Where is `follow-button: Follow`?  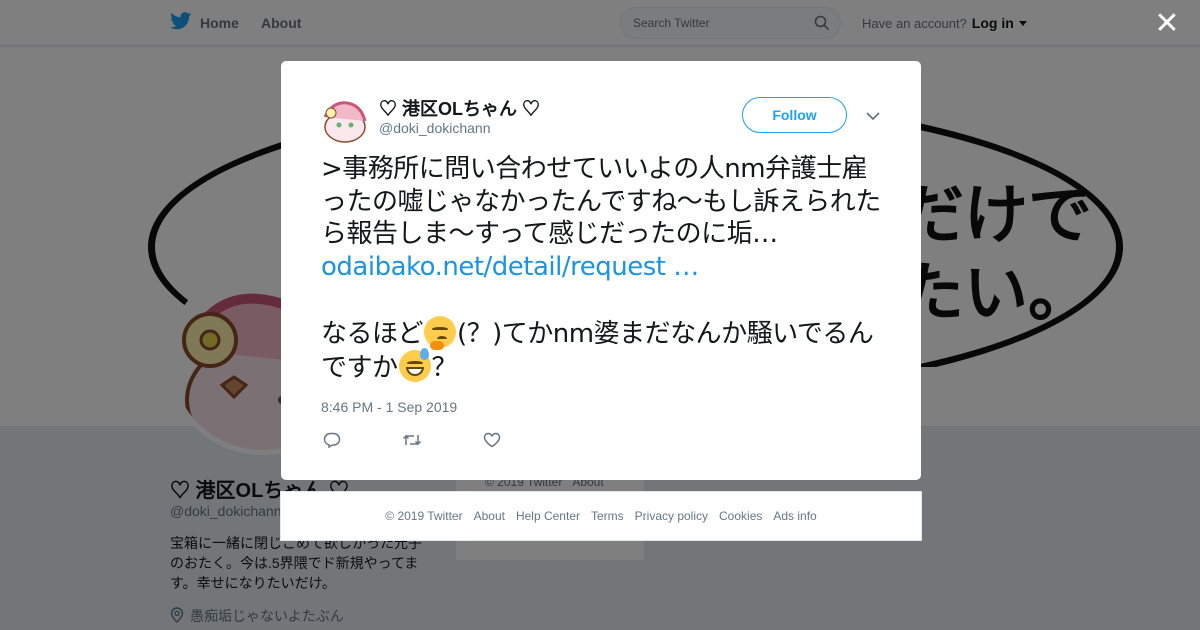
follow-button: Follow is located at coordinates (794, 115).